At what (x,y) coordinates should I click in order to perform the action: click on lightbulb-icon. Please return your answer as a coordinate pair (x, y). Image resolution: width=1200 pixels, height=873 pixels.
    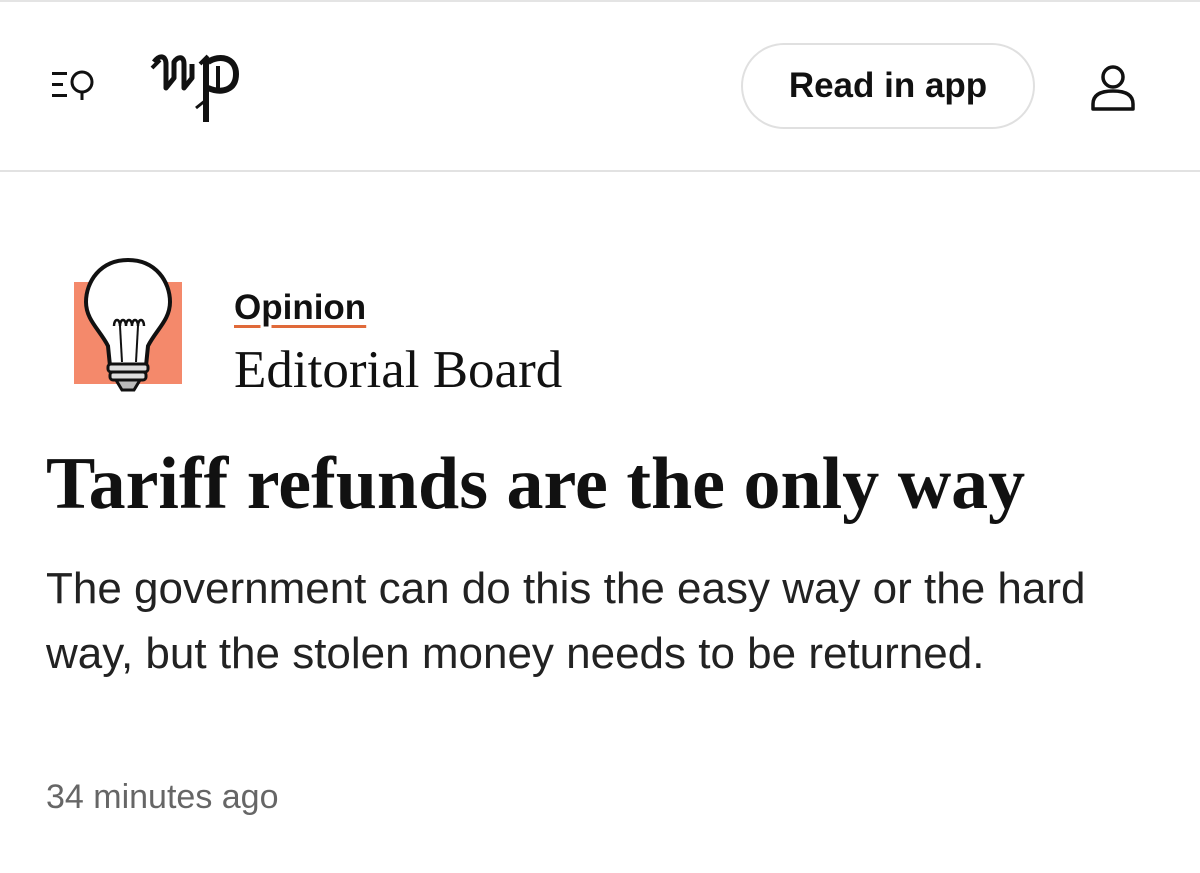
    Looking at the image, I should click on (128, 326).